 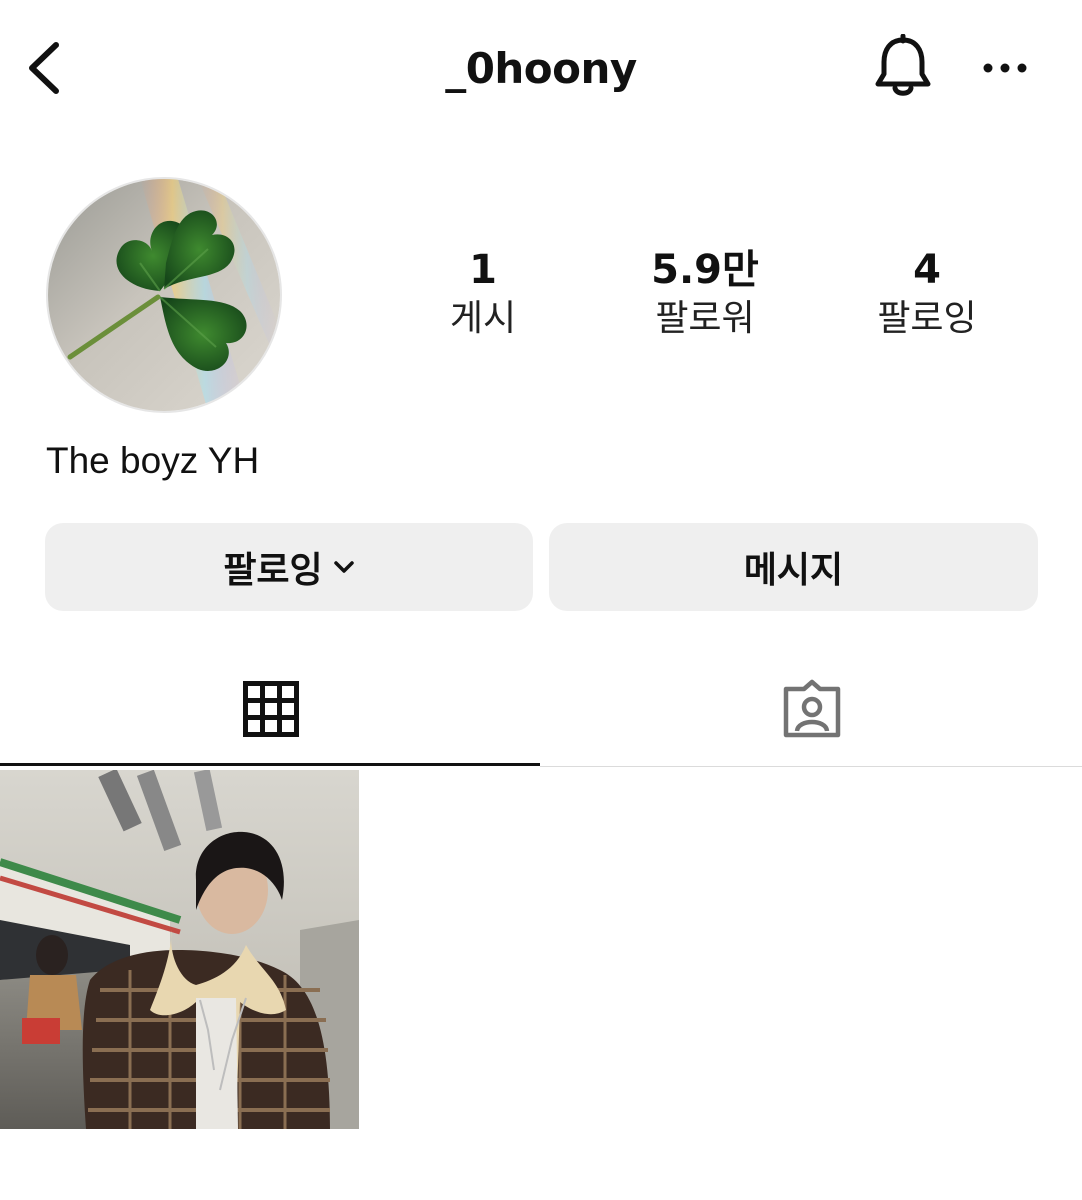 What do you see at coordinates (153, 460) in the screenshot?
I see `display-name: The boyz YH` at bounding box center [153, 460].